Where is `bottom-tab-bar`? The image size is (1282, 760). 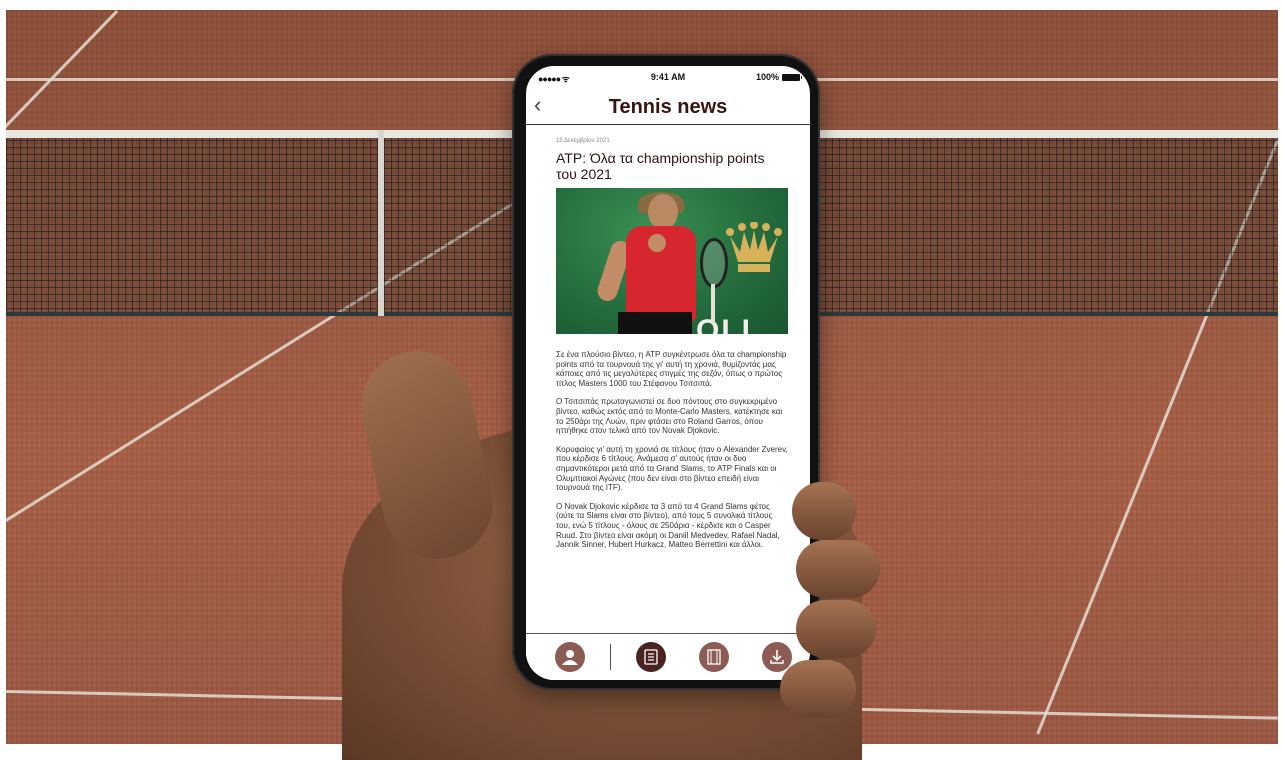
bottom-tab-bar is located at coordinates (668, 656).